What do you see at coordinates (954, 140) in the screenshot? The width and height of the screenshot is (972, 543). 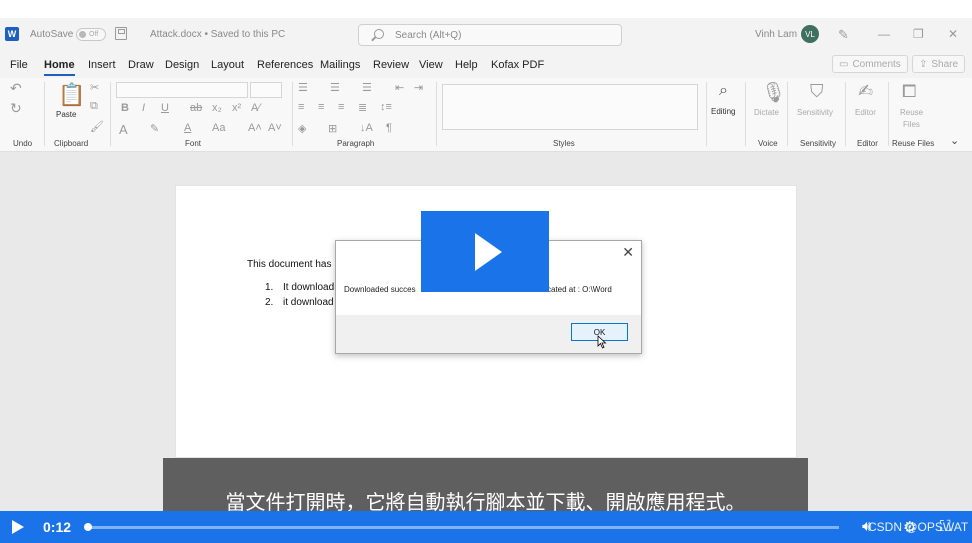 I see `chevron-down-icon: ⌄` at bounding box center [954, 140].